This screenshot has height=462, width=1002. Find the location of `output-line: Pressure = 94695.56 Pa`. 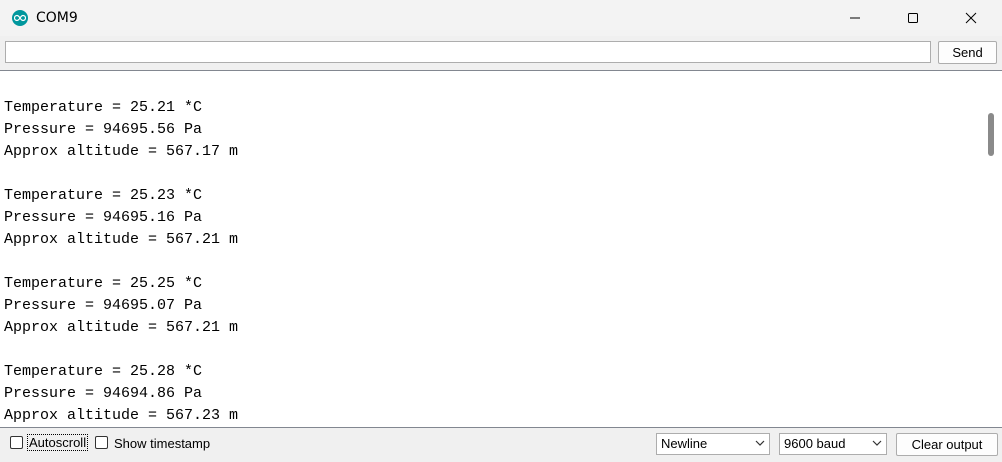

output-line: Pressure = 94695.56 Pa is located at coordinates (103, 129).